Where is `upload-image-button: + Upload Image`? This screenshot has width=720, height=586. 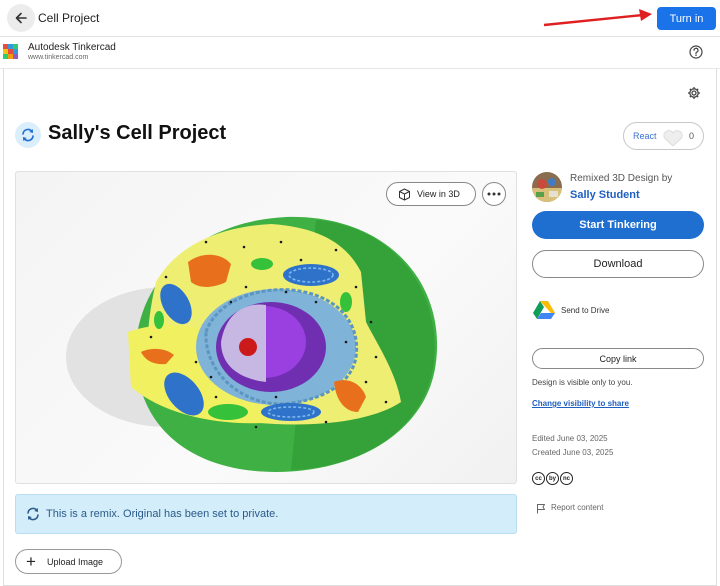
upload-image-button: + Upload Image is located at coordinates (68, 561).